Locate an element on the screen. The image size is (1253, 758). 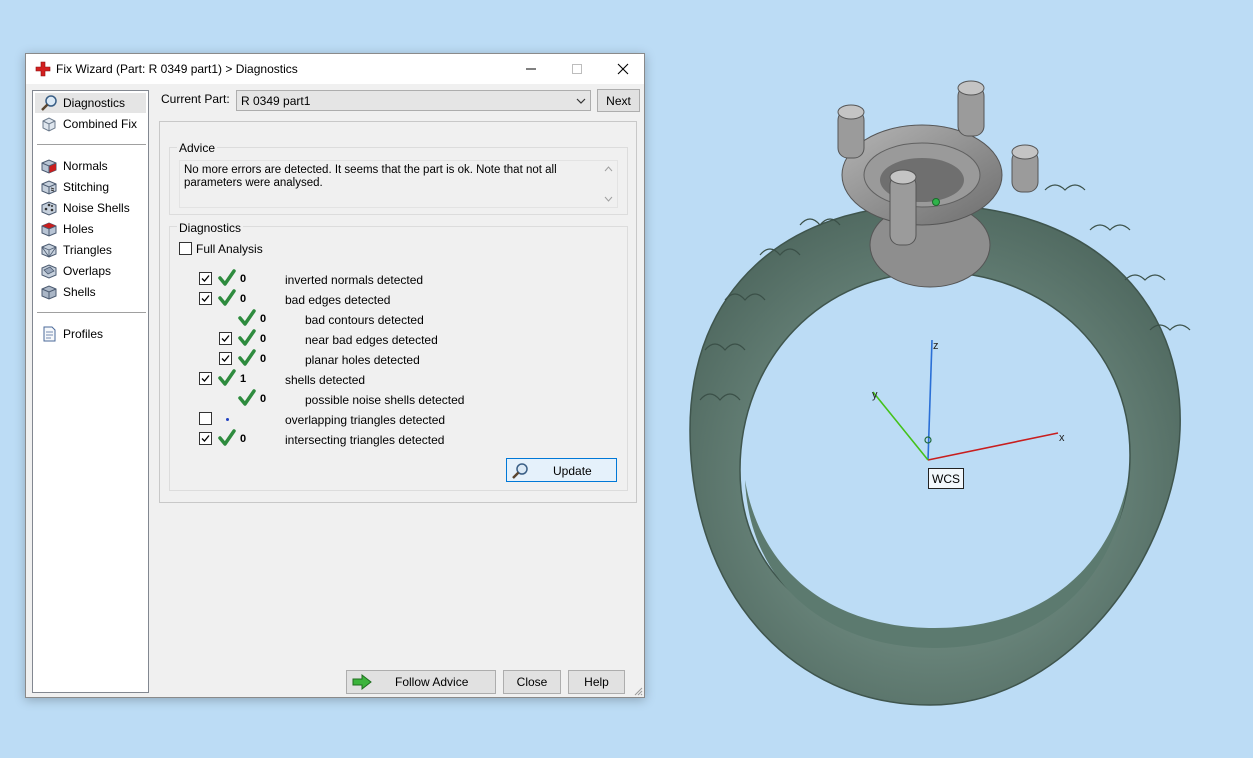
stitching-icon is located at coordinates (49, 187).